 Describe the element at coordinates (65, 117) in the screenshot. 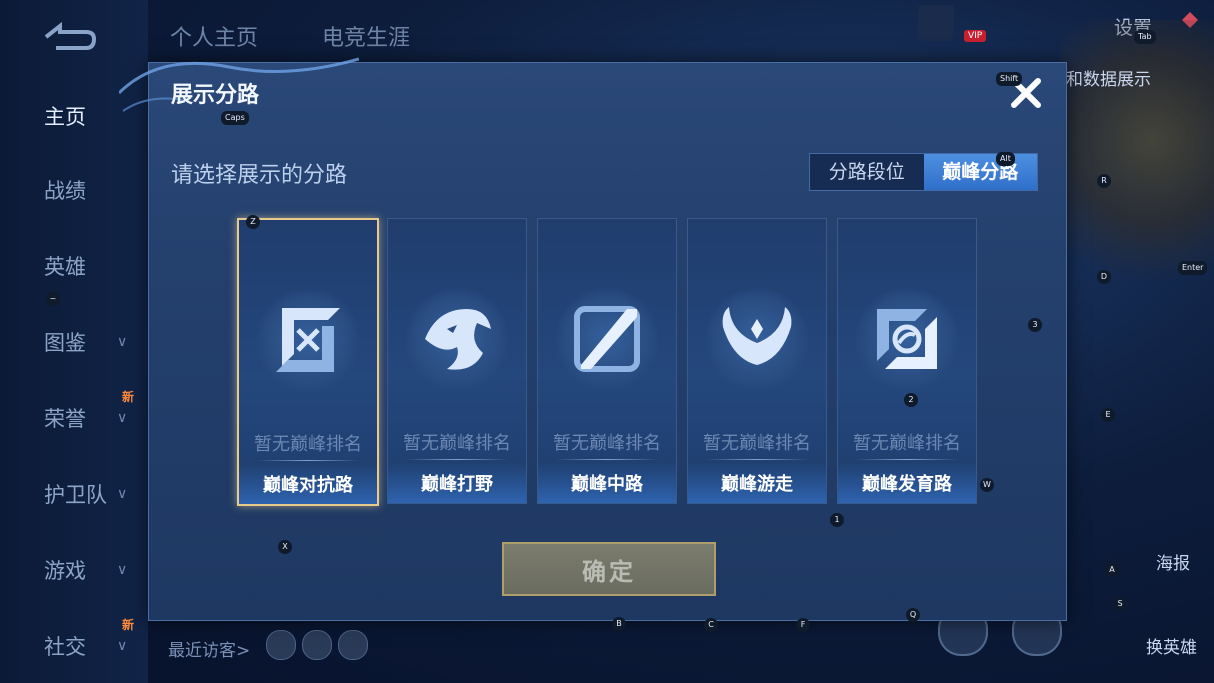

I see `nav-item-label: 主页` at that location.